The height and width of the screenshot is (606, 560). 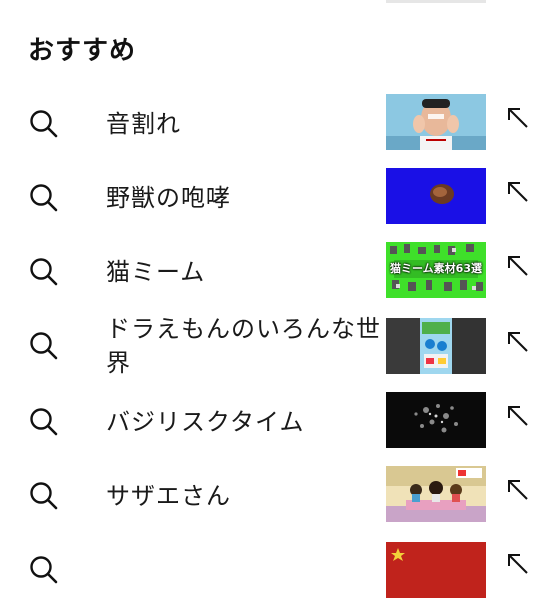 What do you see at coordinates (436, 122) in the screenshot?
I see `man-face-thumbnail` at bounding box center [436, 122].